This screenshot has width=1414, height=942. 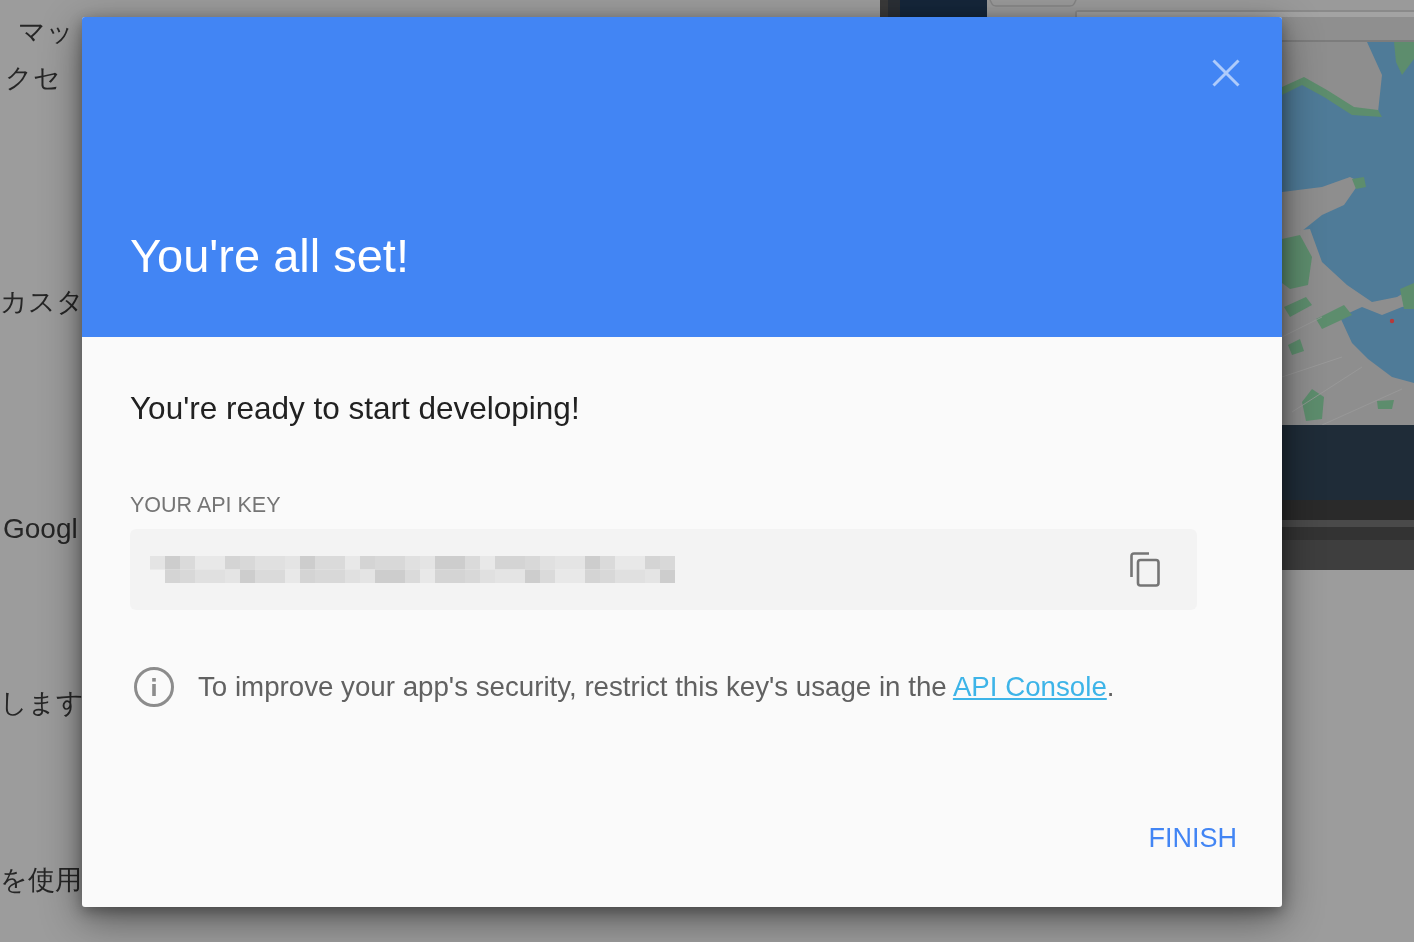 I want to click on security-notice: To improve your app's security, restrict this key's usage in the API Console., so click(x=656, y=687).